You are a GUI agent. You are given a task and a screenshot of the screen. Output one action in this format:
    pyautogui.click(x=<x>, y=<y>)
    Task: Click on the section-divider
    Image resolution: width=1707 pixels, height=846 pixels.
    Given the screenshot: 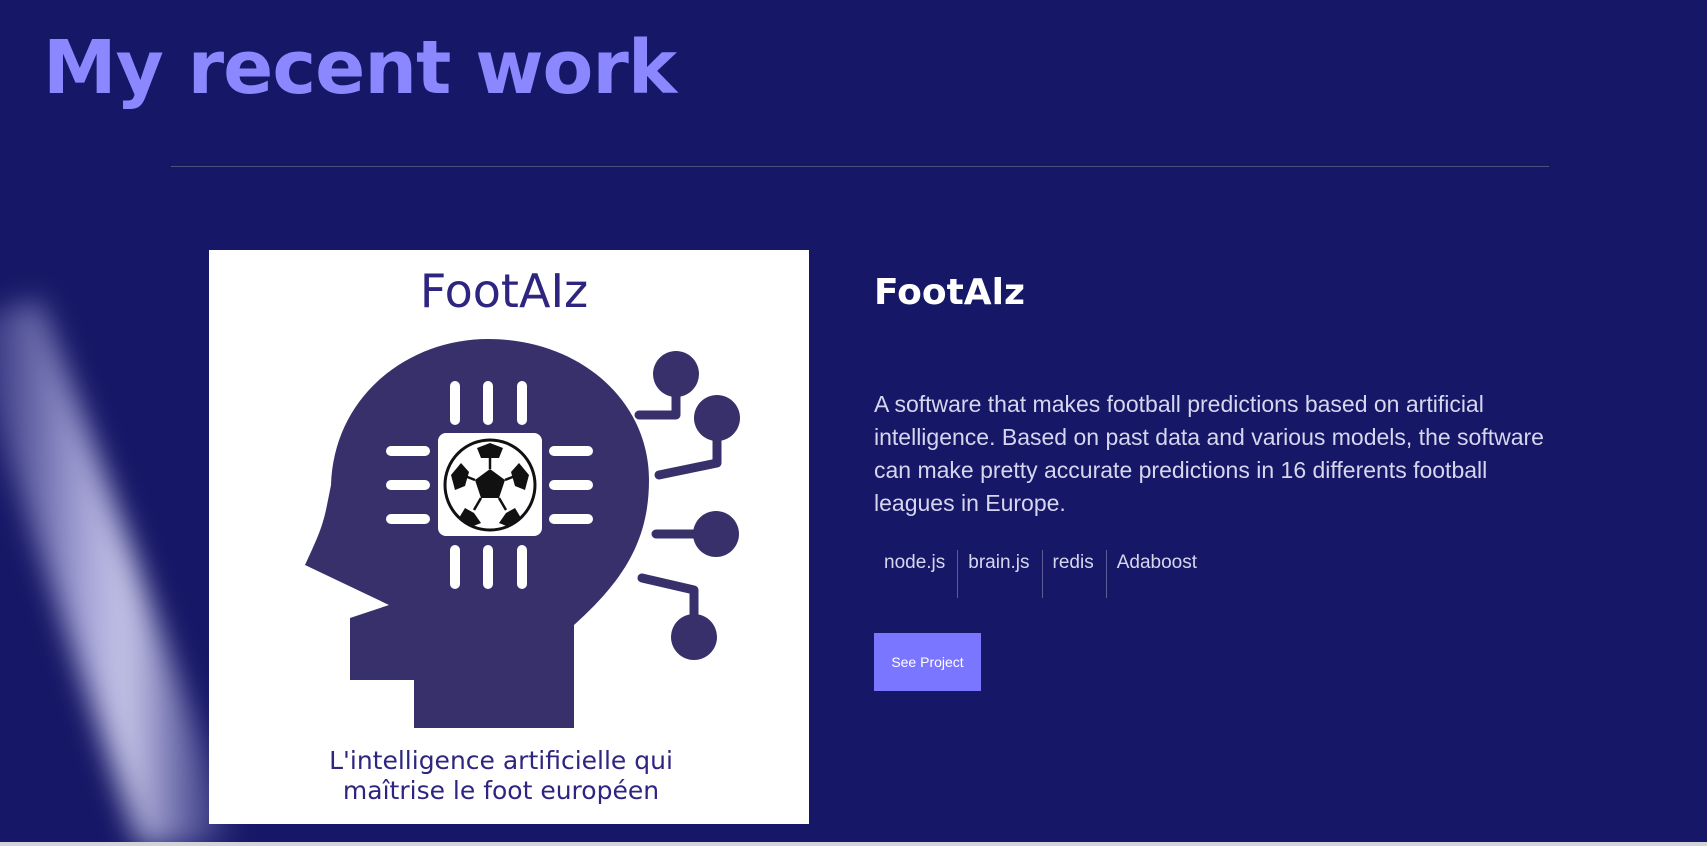 What is the action you would take?
    pyautogui.click(x=860, y=166)
    